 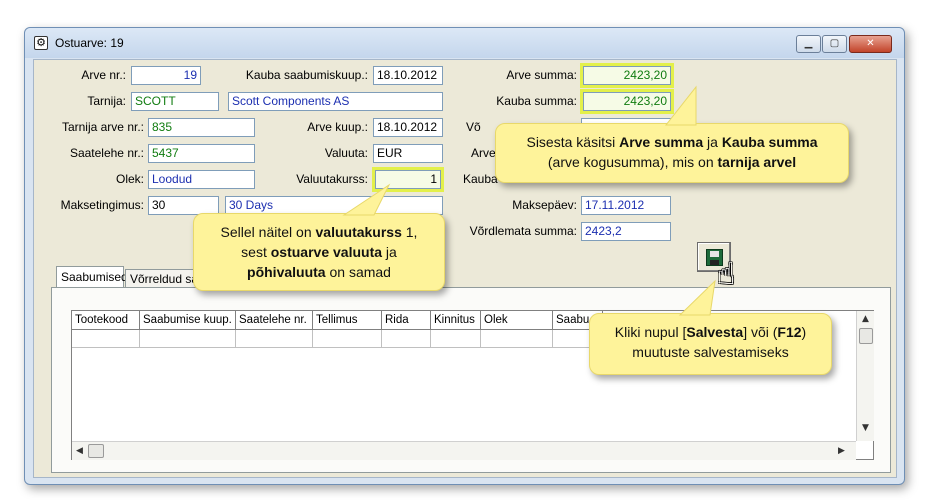 What do you see at coordinates (102, 127) in the screenshot?
I see `tarnija-arve-nr-label: Tarnija arve nr.:` at bounding box center [102, 127].